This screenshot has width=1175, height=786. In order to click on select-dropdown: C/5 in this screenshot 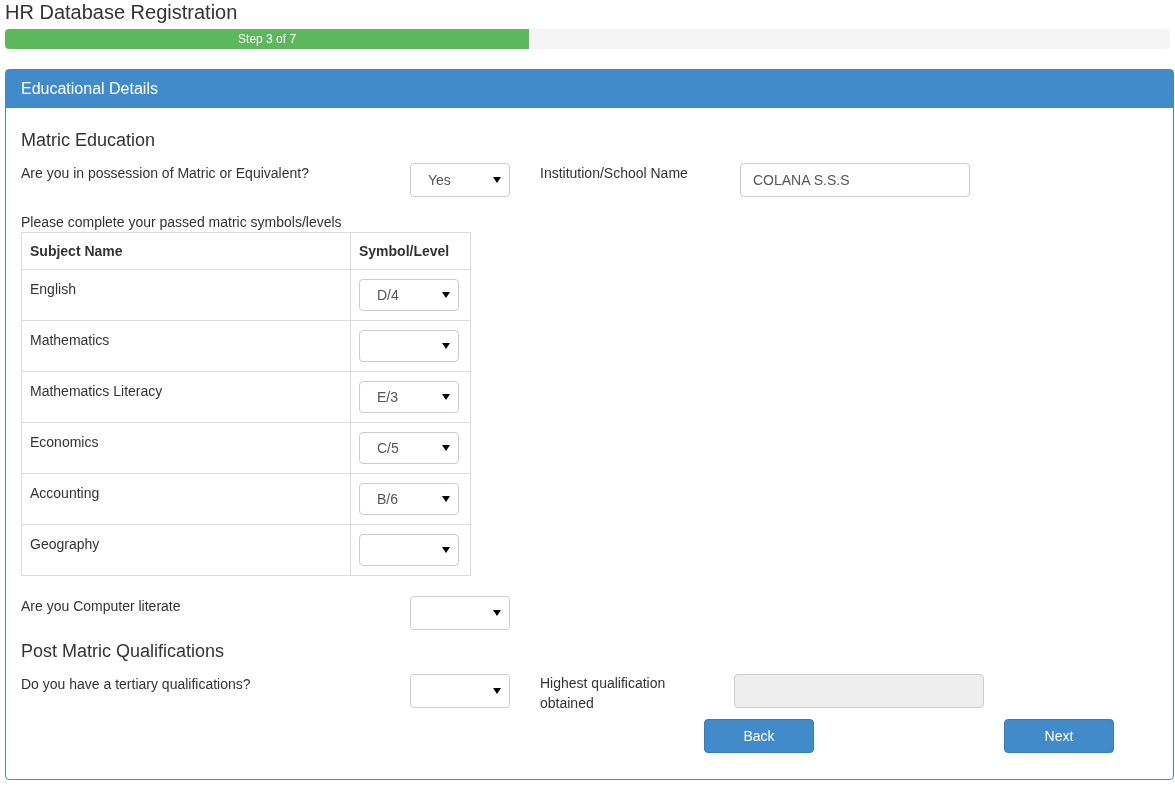, I will do `click(409, 448)`.